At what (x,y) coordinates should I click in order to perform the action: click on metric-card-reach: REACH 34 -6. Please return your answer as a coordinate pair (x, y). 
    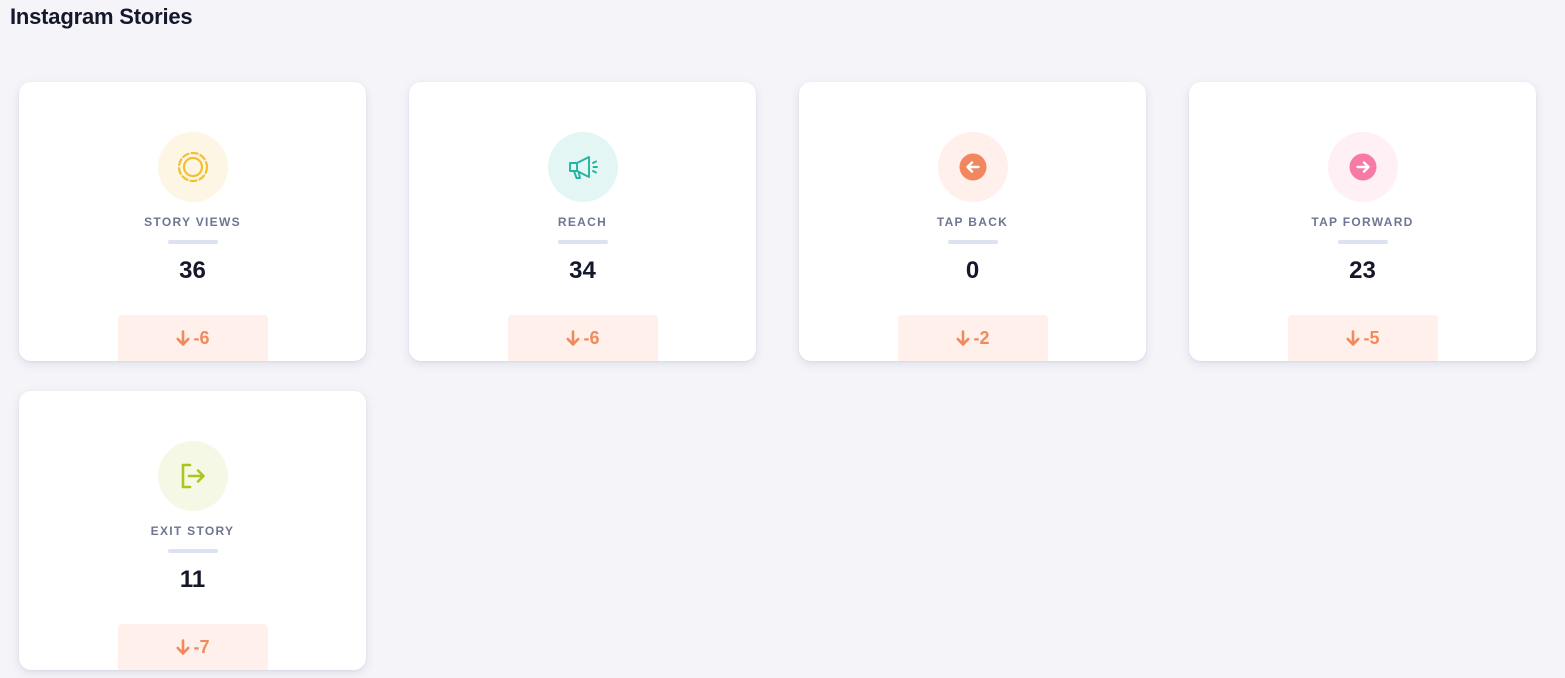
    Looking at the image, I should click on (582, 221).